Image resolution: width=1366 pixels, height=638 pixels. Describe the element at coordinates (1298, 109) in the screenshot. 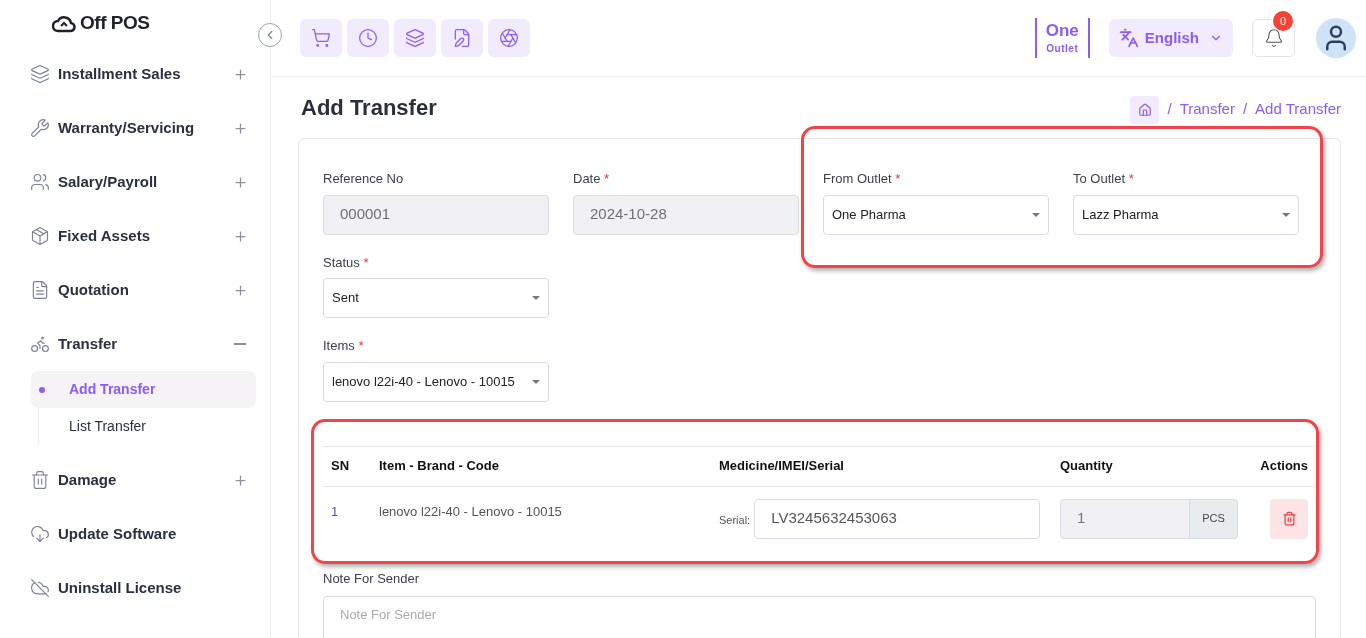

I see `breadcrumb-link: Add Transfer` at that location.